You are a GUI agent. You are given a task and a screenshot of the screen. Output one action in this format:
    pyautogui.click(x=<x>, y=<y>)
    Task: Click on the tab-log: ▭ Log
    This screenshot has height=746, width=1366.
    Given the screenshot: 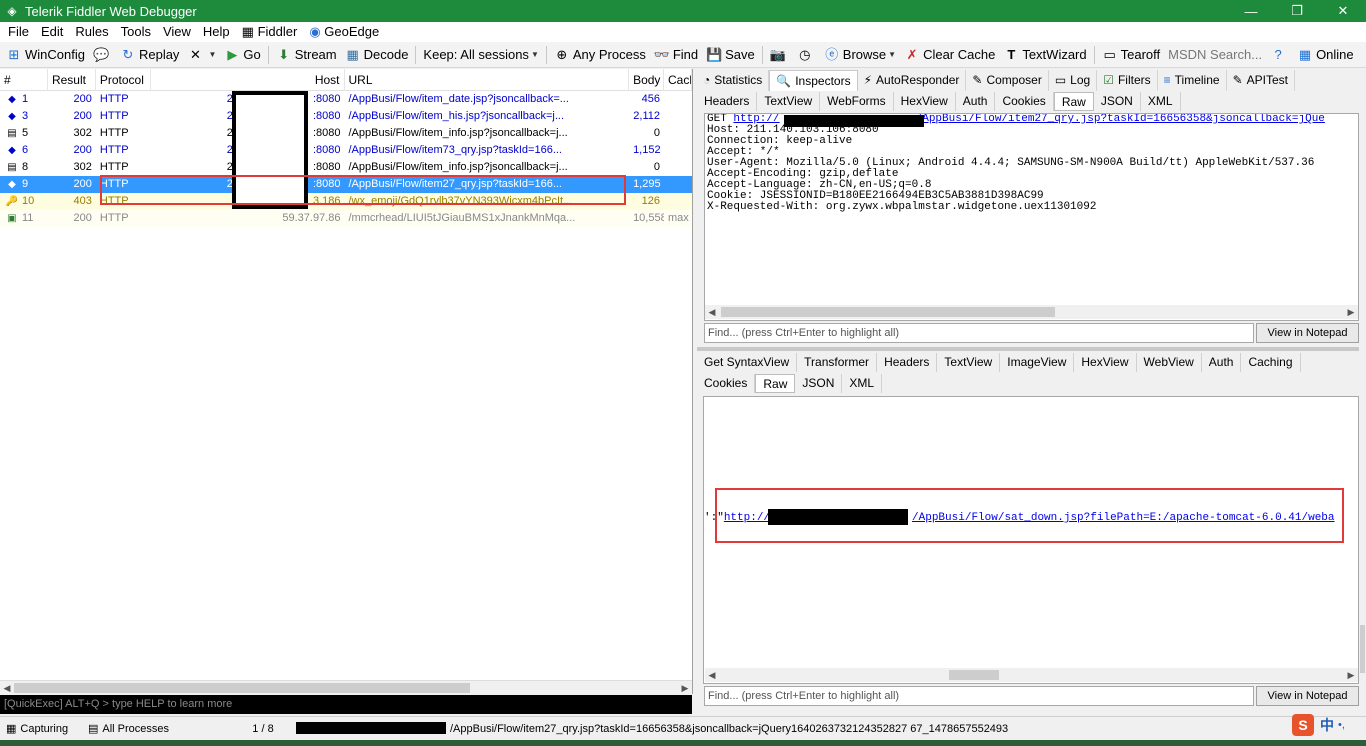 What is the action you would take?
    pyautogui.click(x=1073, y=80)
    